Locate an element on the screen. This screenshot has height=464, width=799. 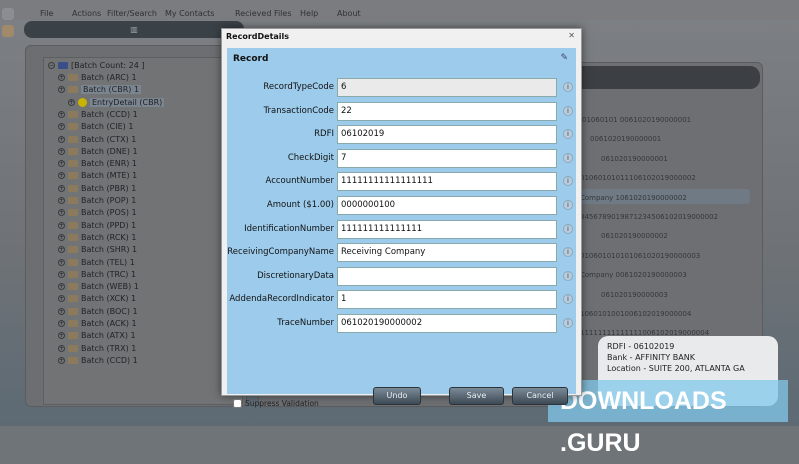
recordtypecode-input: 6 is located at coordinates (447, 87).